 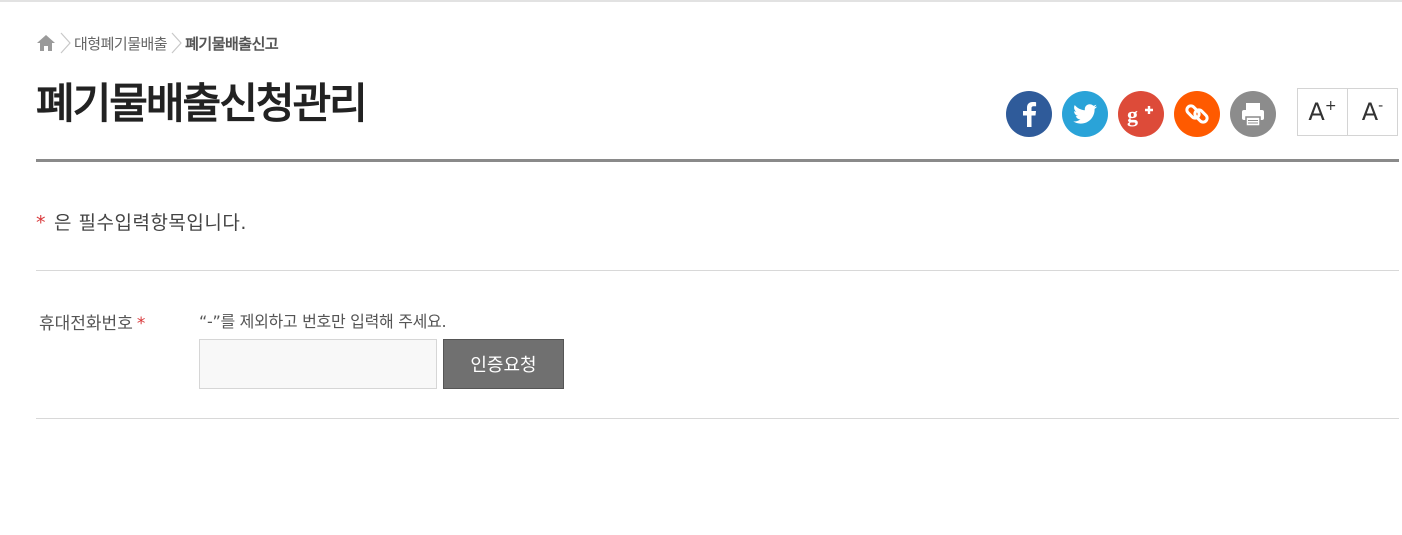 What do you see at coordinates (1132, 114) in the screenshot?
I see `svg-text: g` at bounding box center [1132, 114].